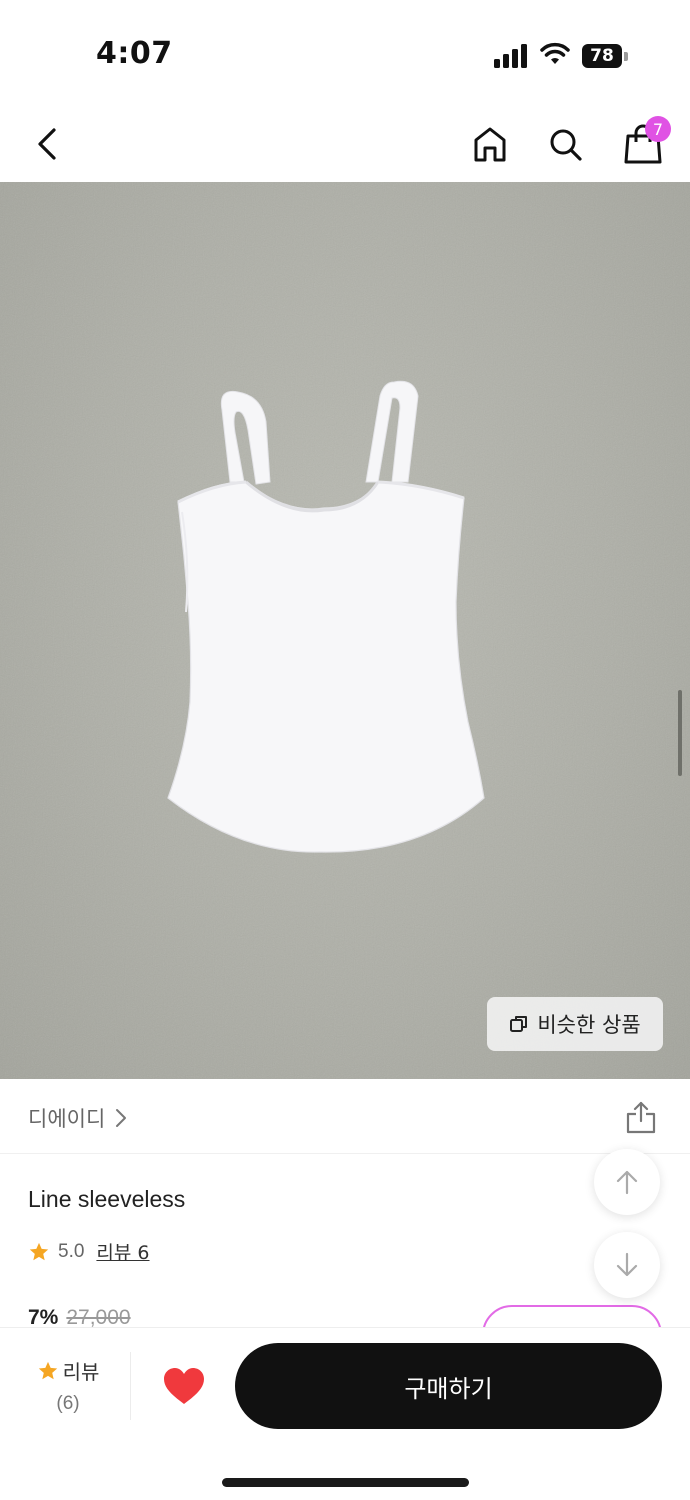 The height and width of the screenshot is (1500, 690). I want to click on copy-icon, so click(519, 1024).